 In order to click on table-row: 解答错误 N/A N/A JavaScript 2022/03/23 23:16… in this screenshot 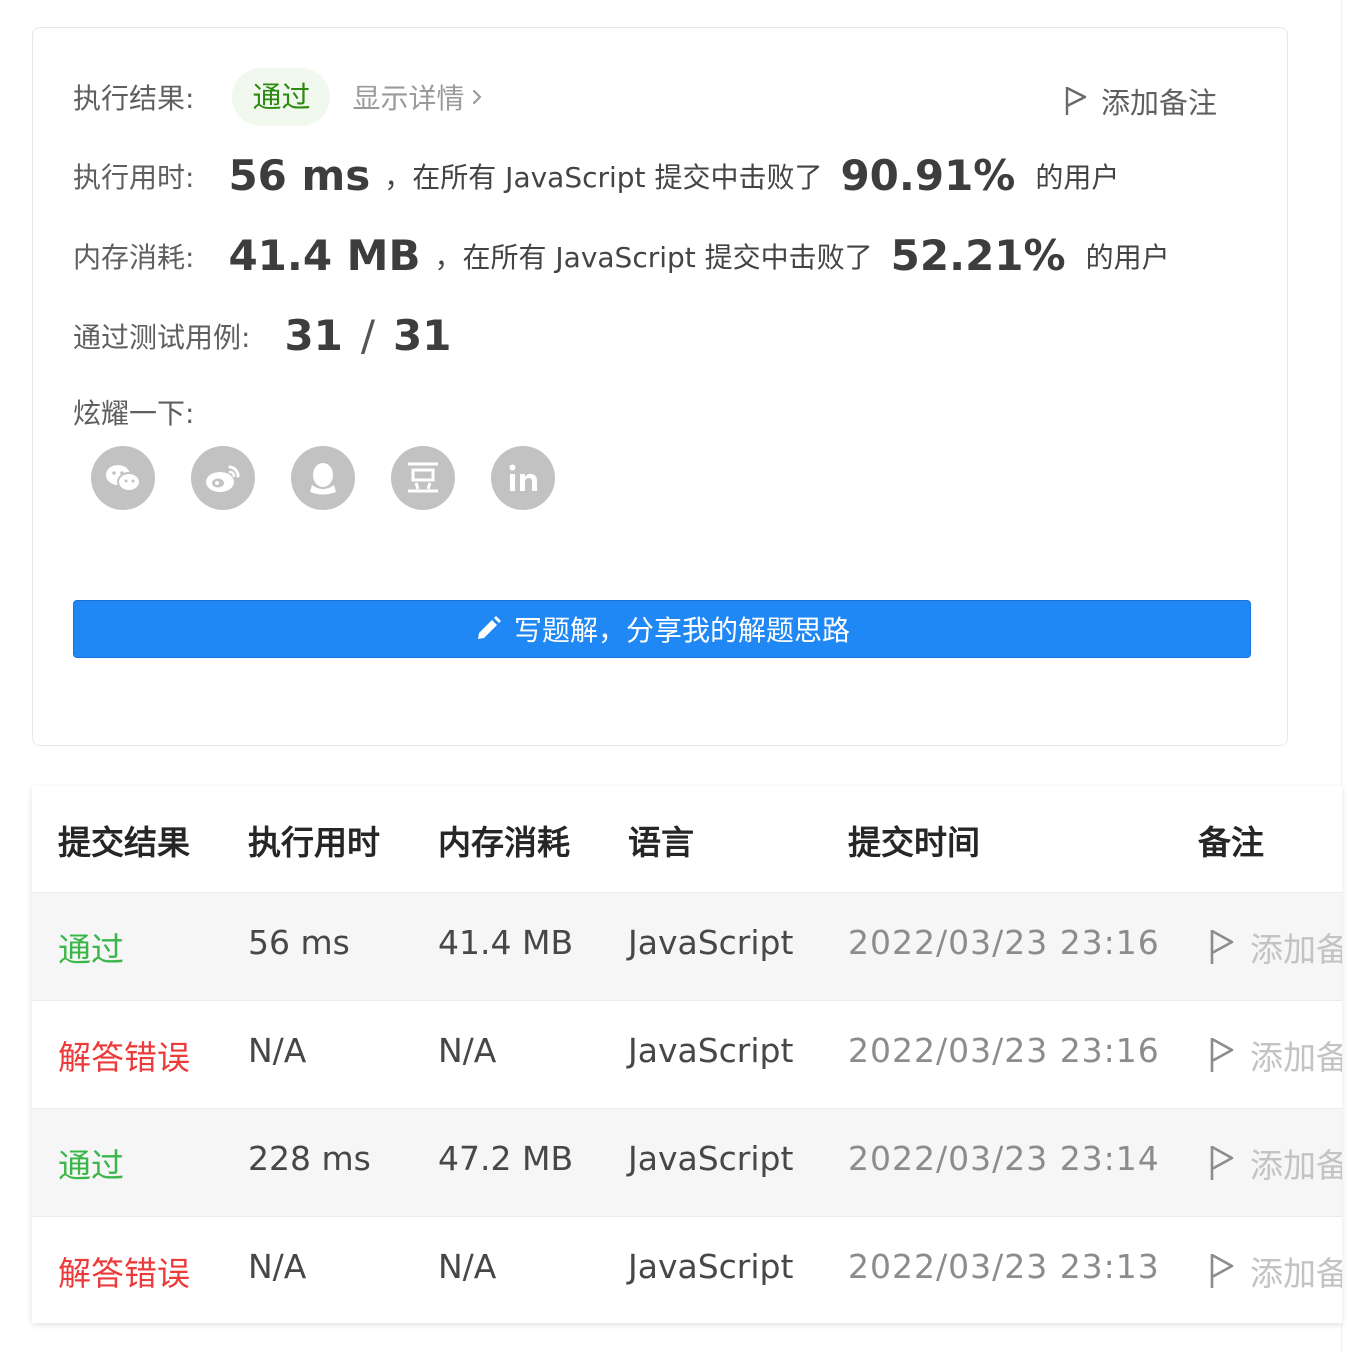, I will do `click(687, 1055)`.